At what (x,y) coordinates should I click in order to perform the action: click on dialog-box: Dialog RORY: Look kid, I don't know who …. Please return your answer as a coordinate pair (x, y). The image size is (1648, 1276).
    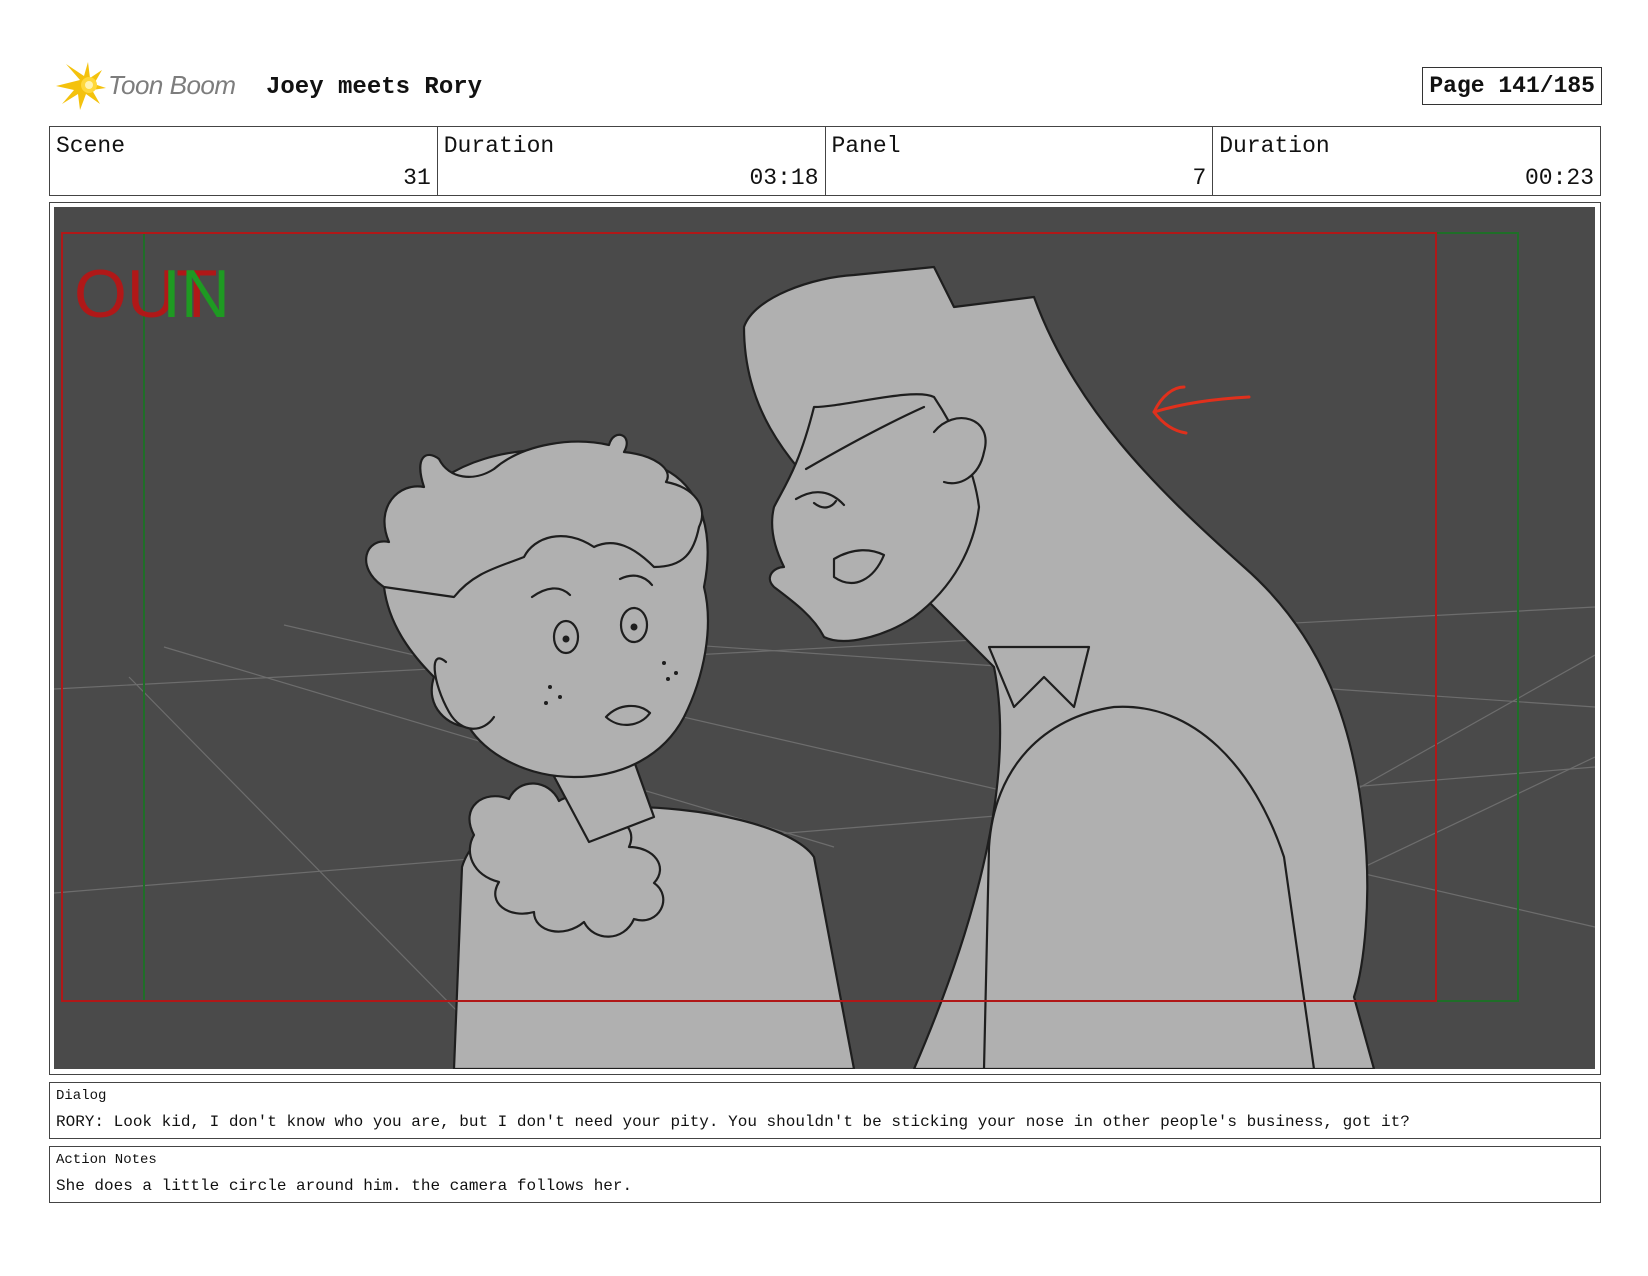
    Looking at the image, I should click on (825, 1110).